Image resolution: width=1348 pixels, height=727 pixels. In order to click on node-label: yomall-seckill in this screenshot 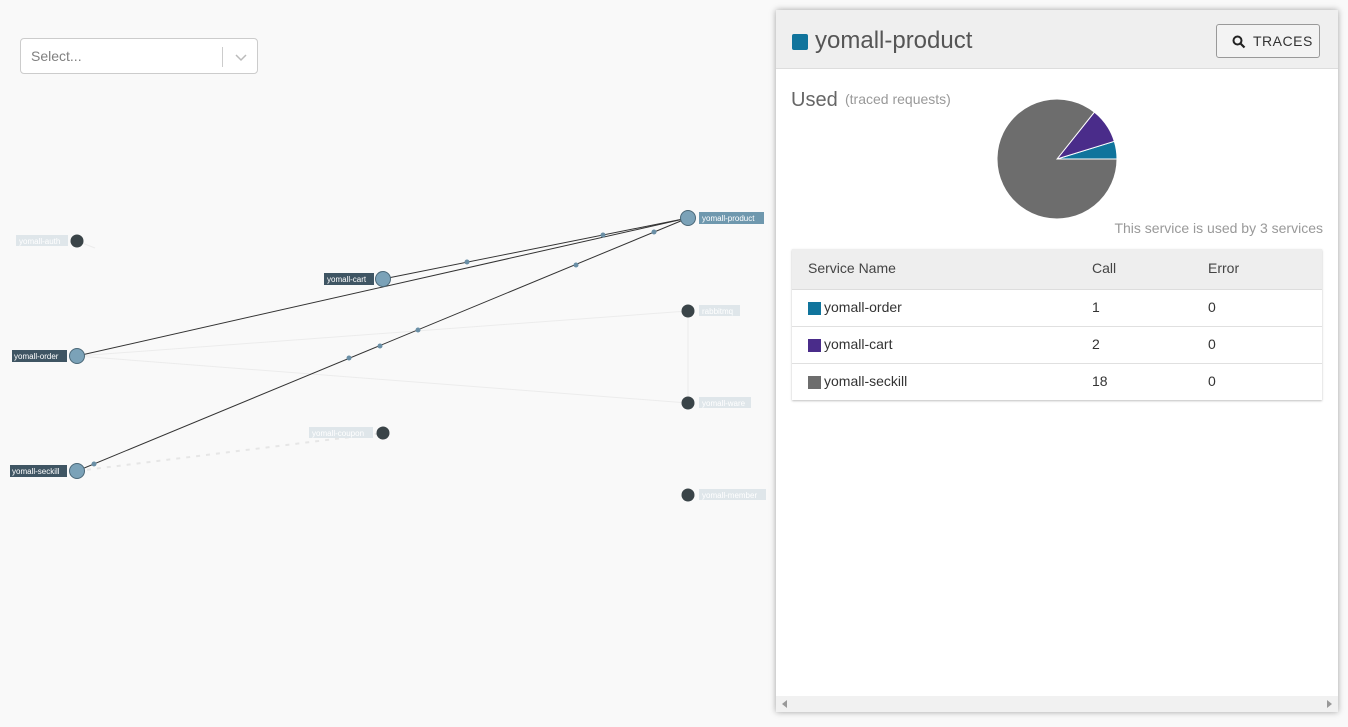, I will do `click(36, 471)`.